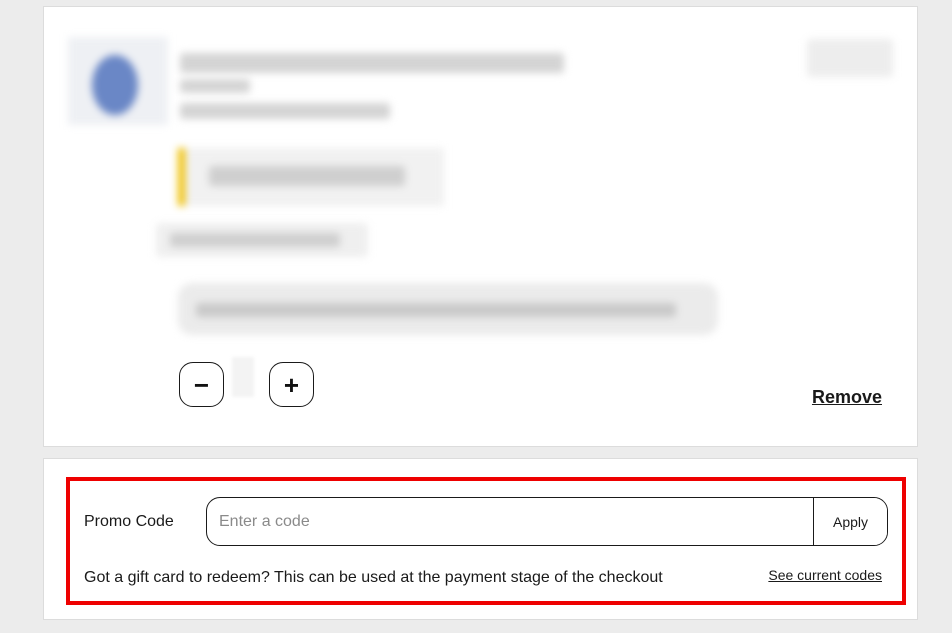 This screenshot has width=952, height=633. Describe the element at coordinates (115, 85) in the screenshot. I see `product-image-content` at that location.